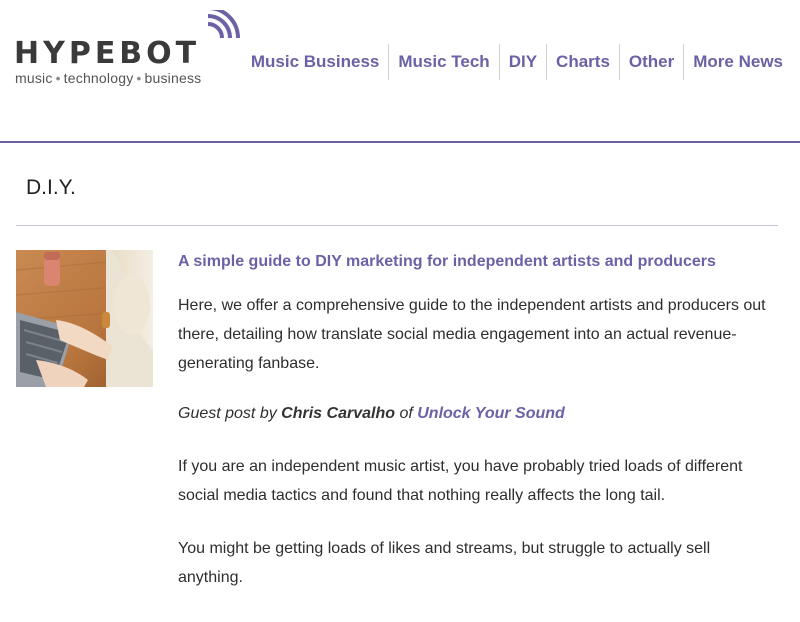  What do you see at coordinates (650, 62) in the screenshot?
I see `nav-item-other: Other` at bounding box center [650, 62].